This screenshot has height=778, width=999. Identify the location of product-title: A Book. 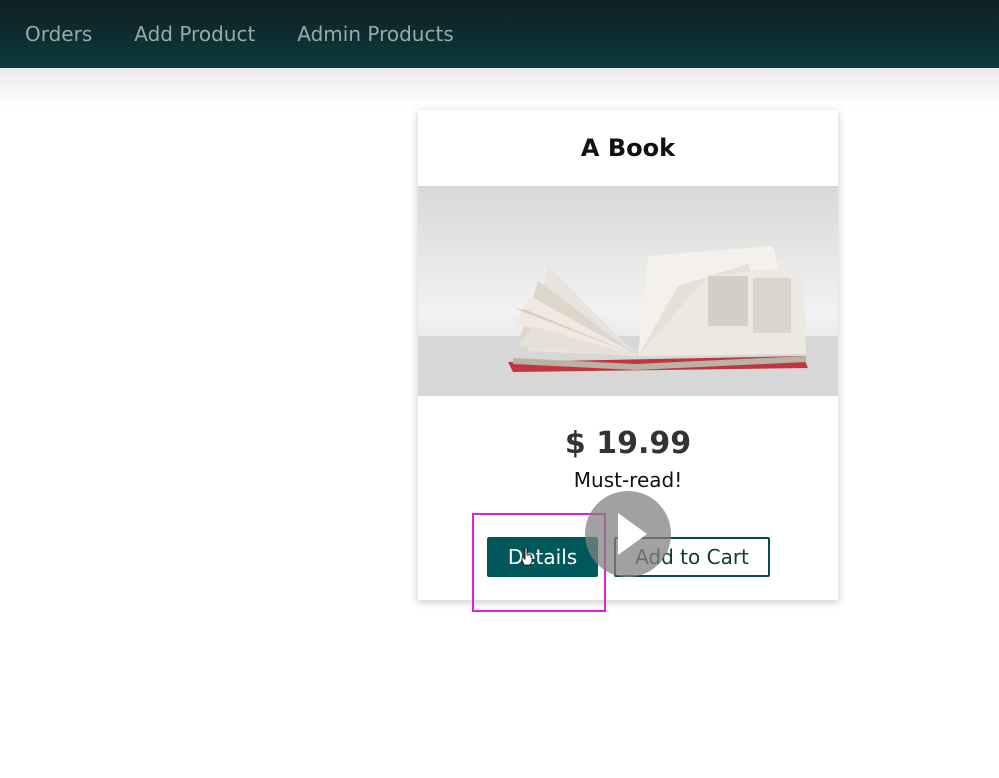
(628, 148).